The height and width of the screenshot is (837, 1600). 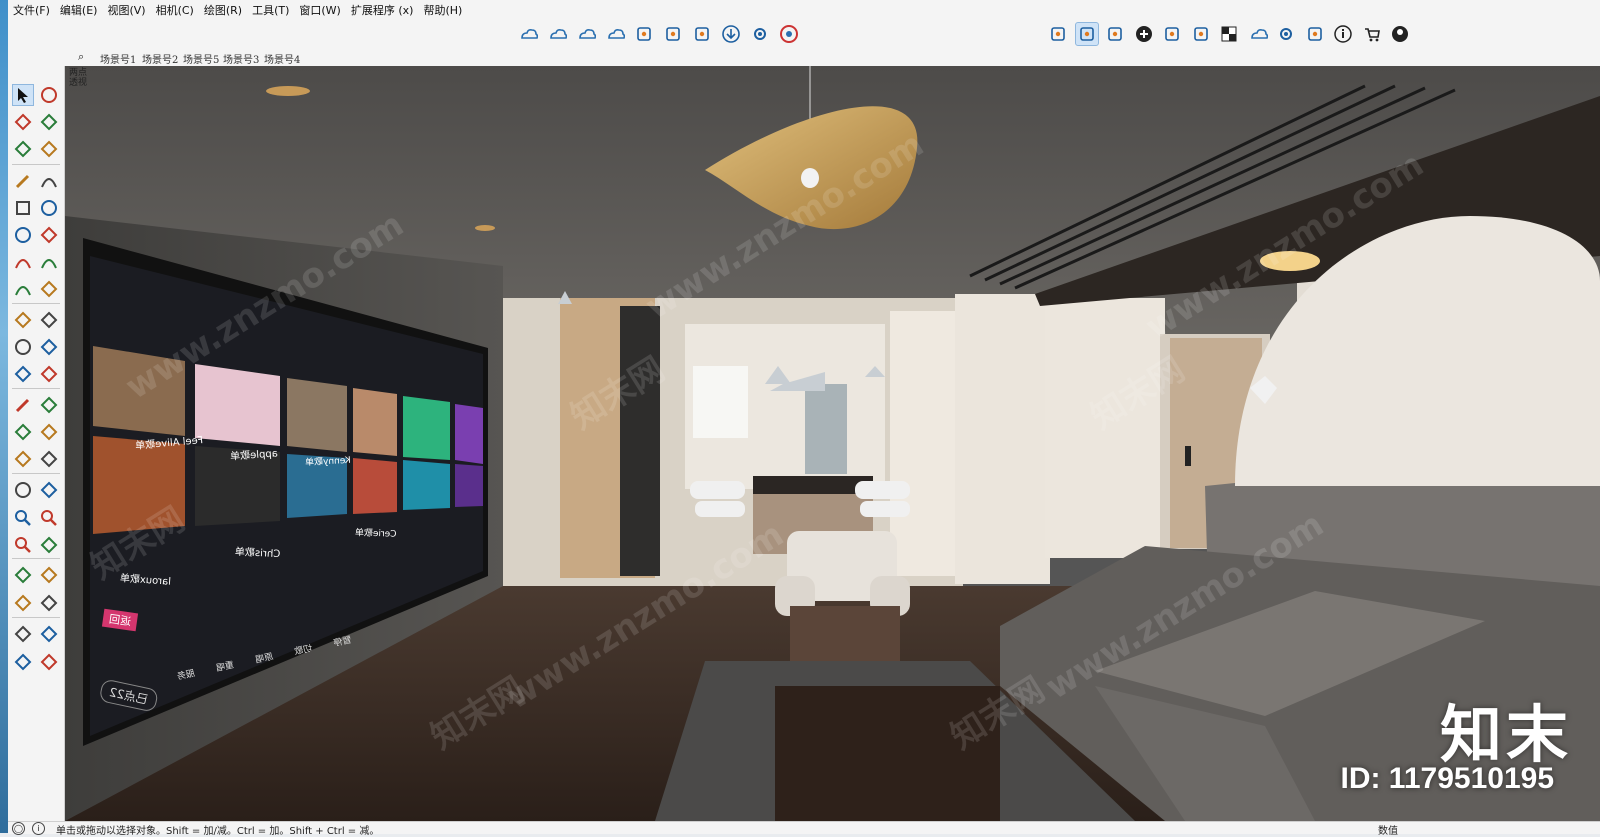 What do you see at coordinates (23, 662) in the screenshot?
I see `smoove-icon` at bounding box center [23, 662].